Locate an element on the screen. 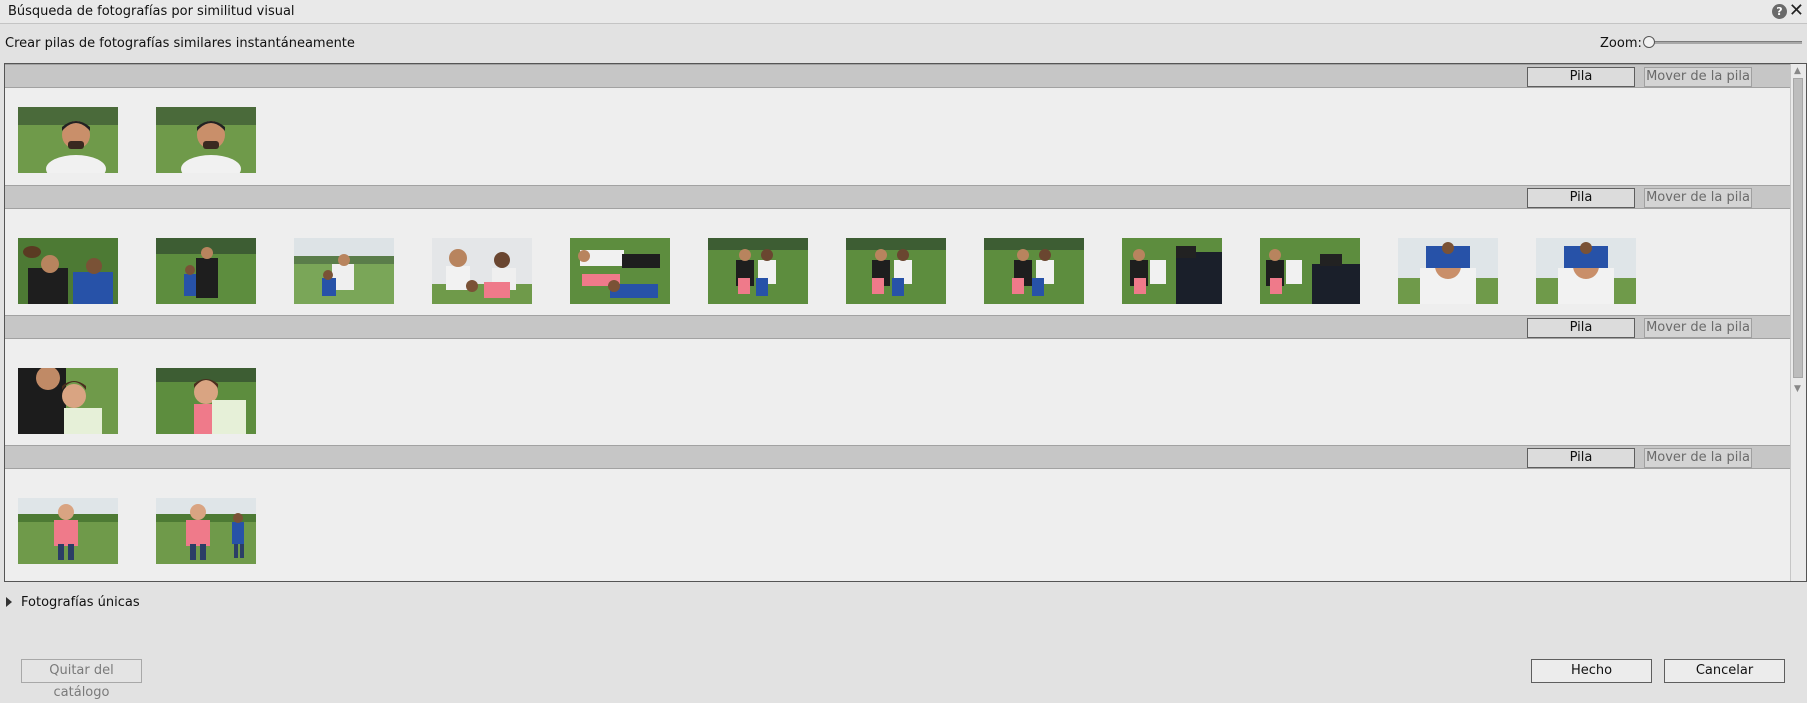 This screenshot has width=1807, height=703. scroll-down-icon: ▼ is located at coordinates (1797, 389).